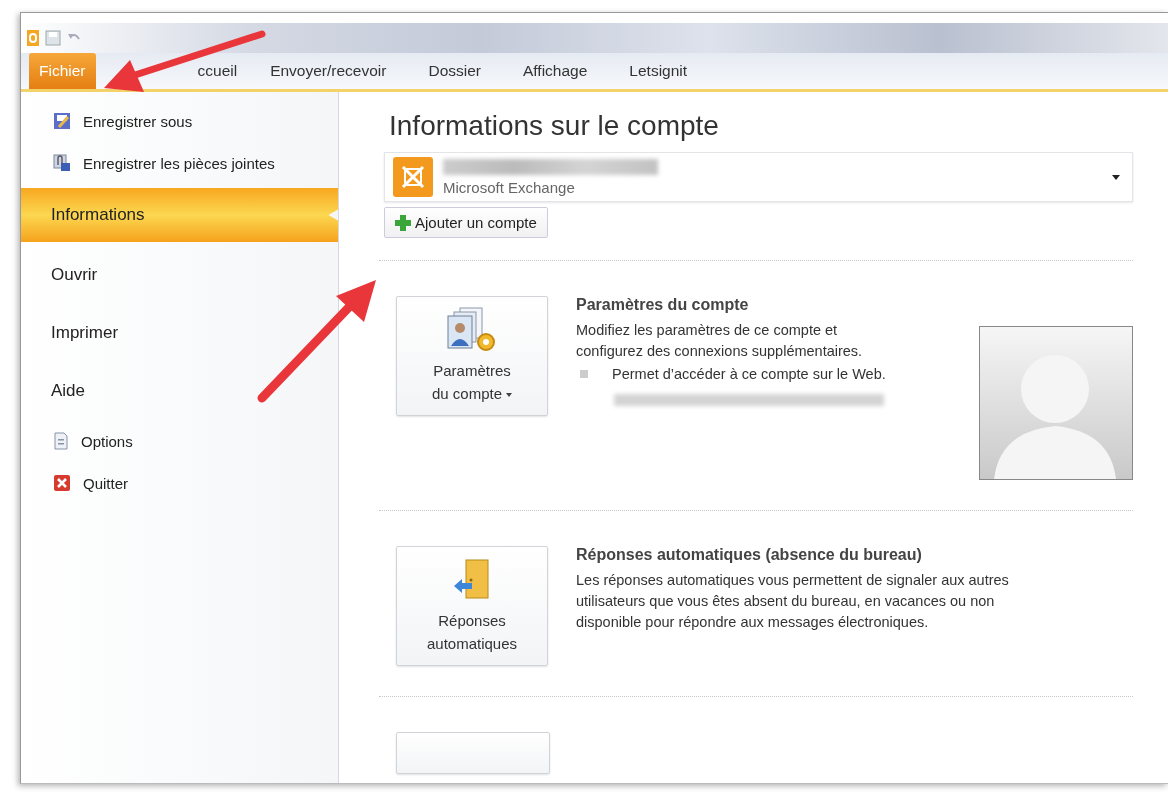 The image size is (1168, 794). I want to click on ribbon-tab: Affichage, so click(555, 71).